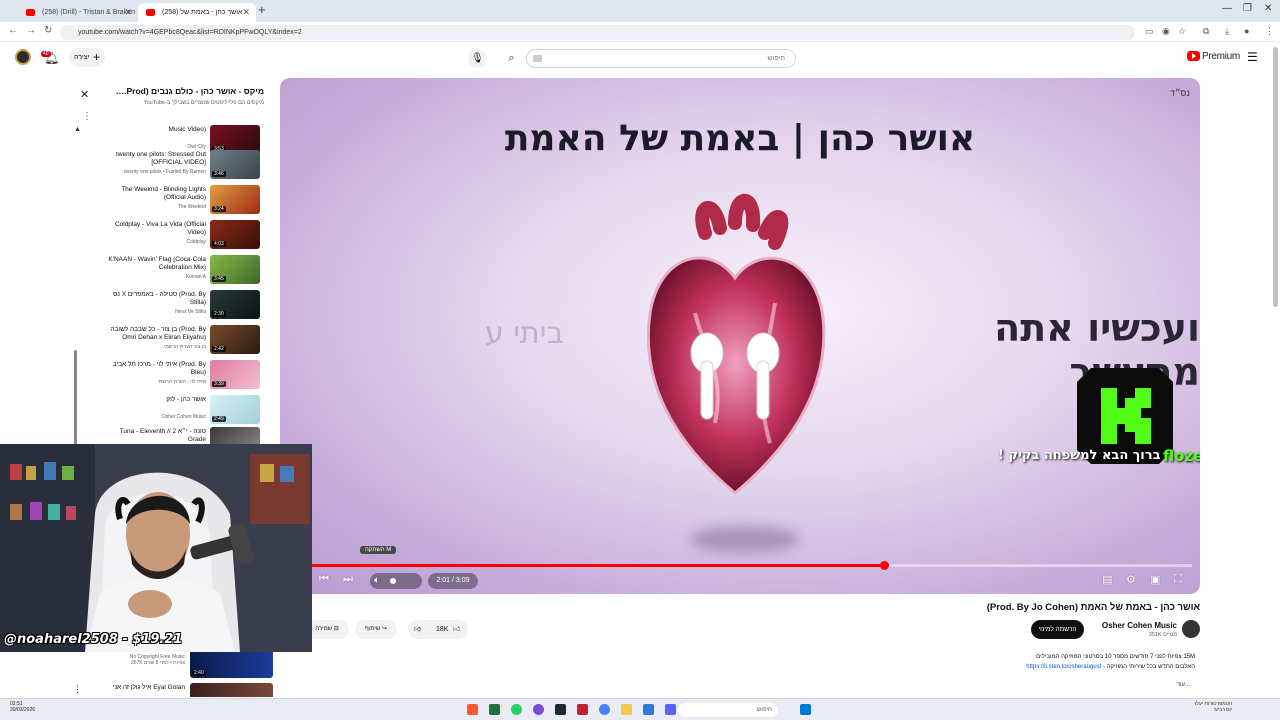 The image size is (1280, 720). I want to click on dislike-icon: 👎︎, so click(417, 629).